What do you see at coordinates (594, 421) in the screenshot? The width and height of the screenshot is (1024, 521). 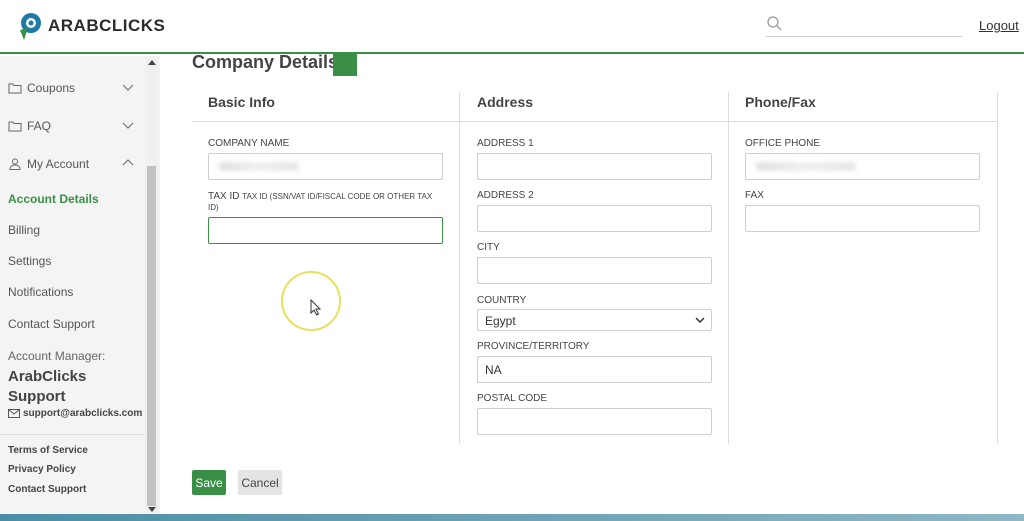 I see `postal-code-field` at bounding box center [594, 421].